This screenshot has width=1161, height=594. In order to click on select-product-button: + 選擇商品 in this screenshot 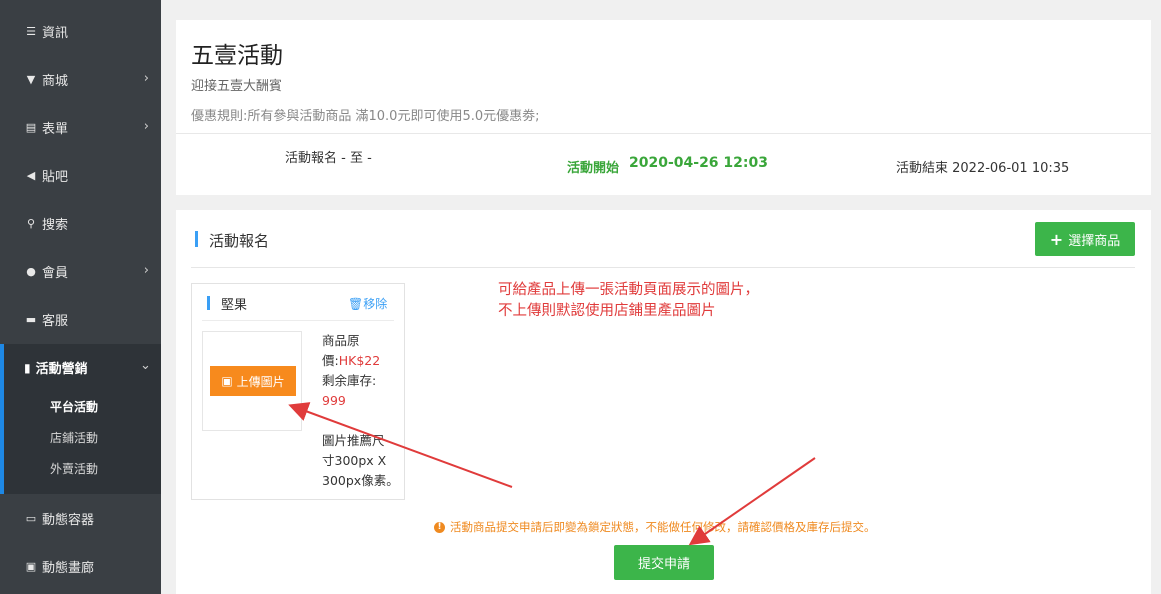, I will do `click(1085, 239)`.